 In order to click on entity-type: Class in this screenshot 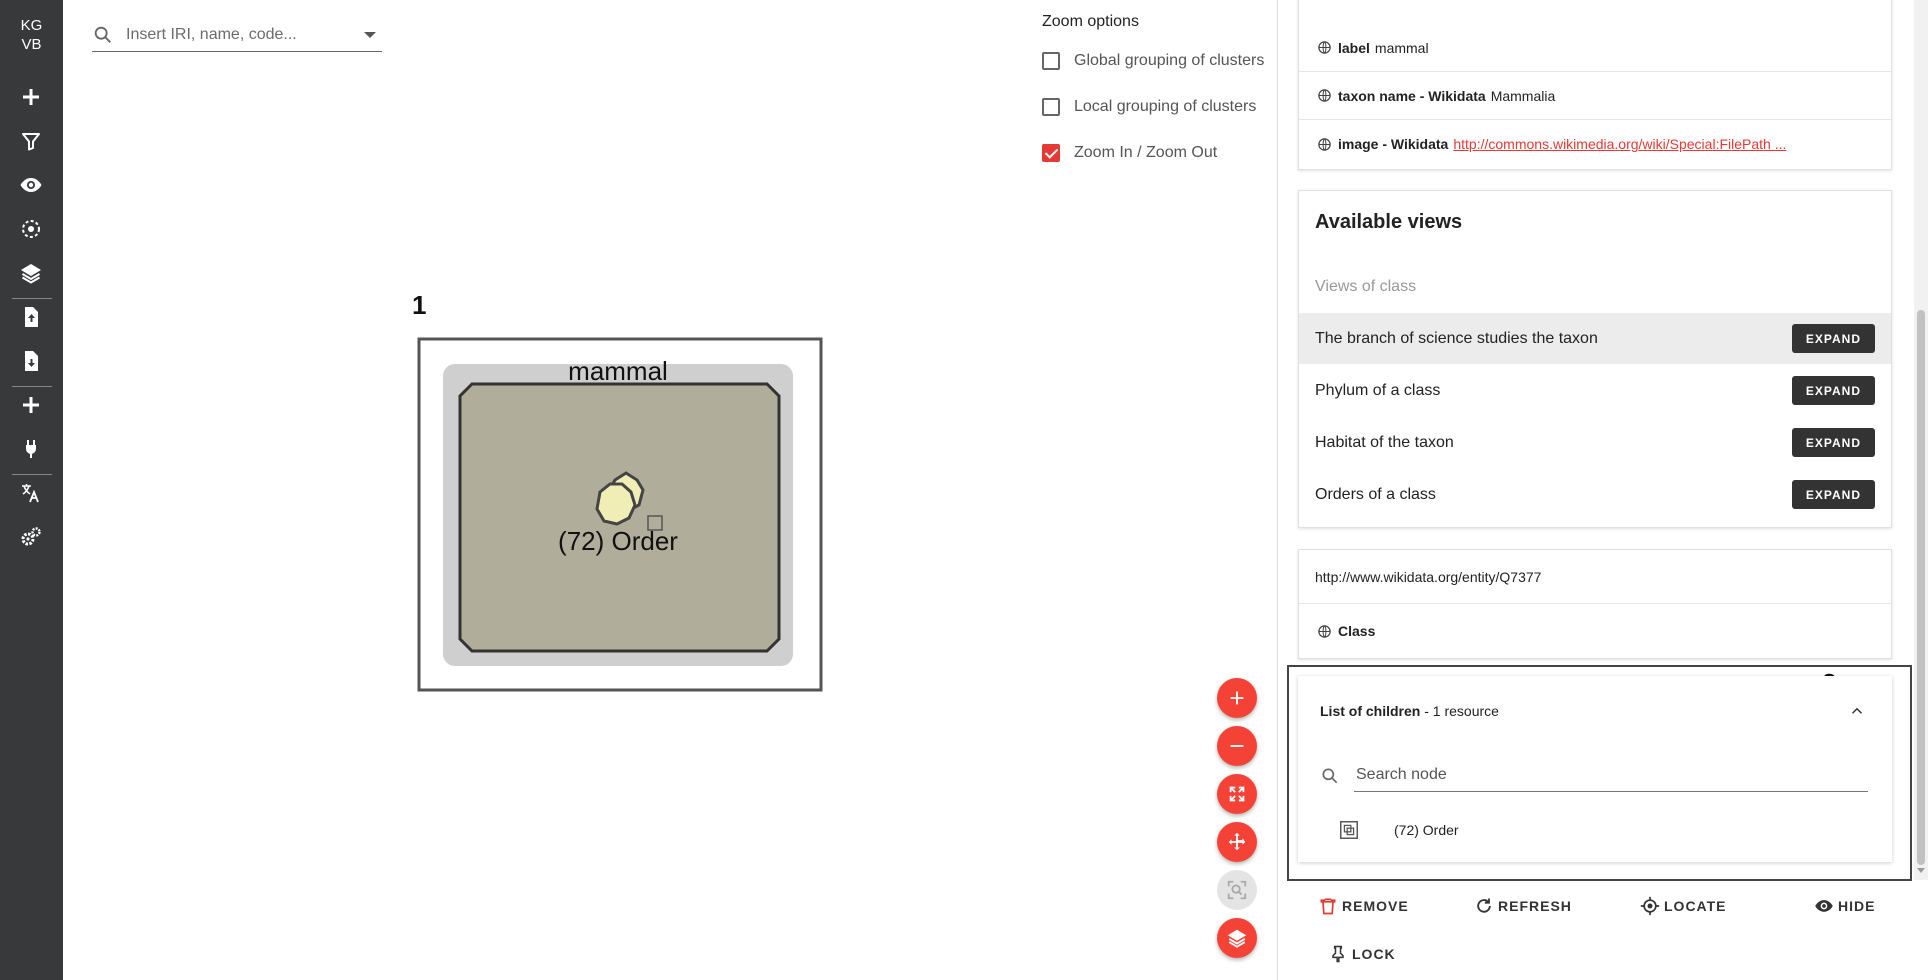, I will do `click(1357, 631)`.